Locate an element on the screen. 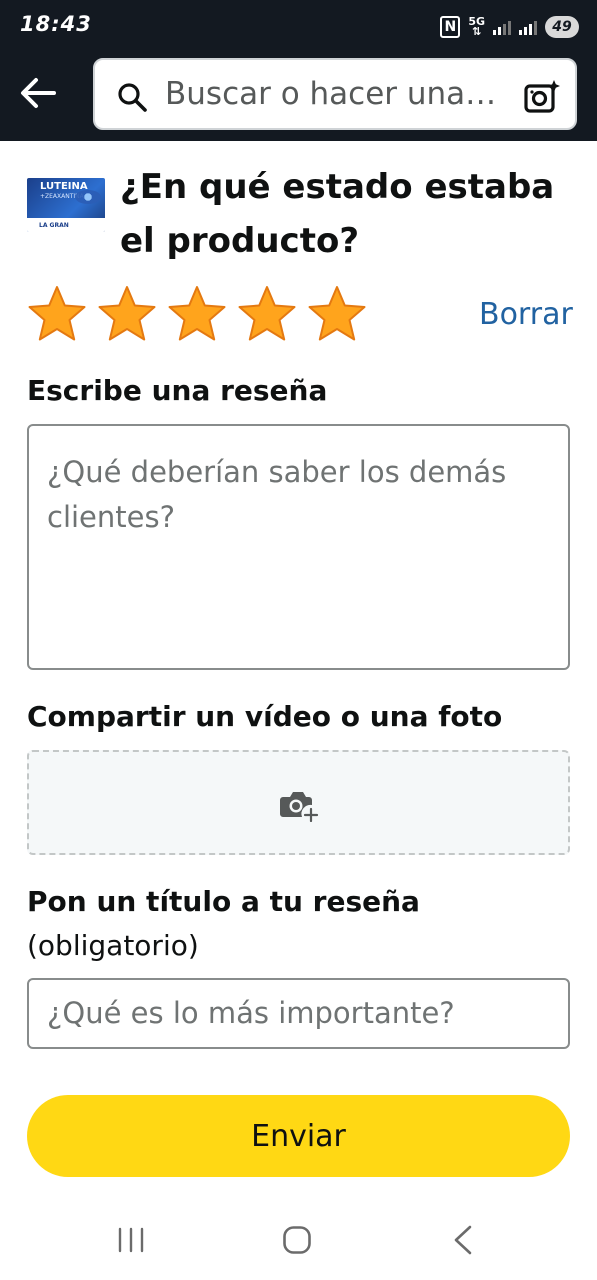 The height and width of the screenshot is (1280, 597). status-icons: N 5G ⇅ 49 is located at coordinates (509, 27).